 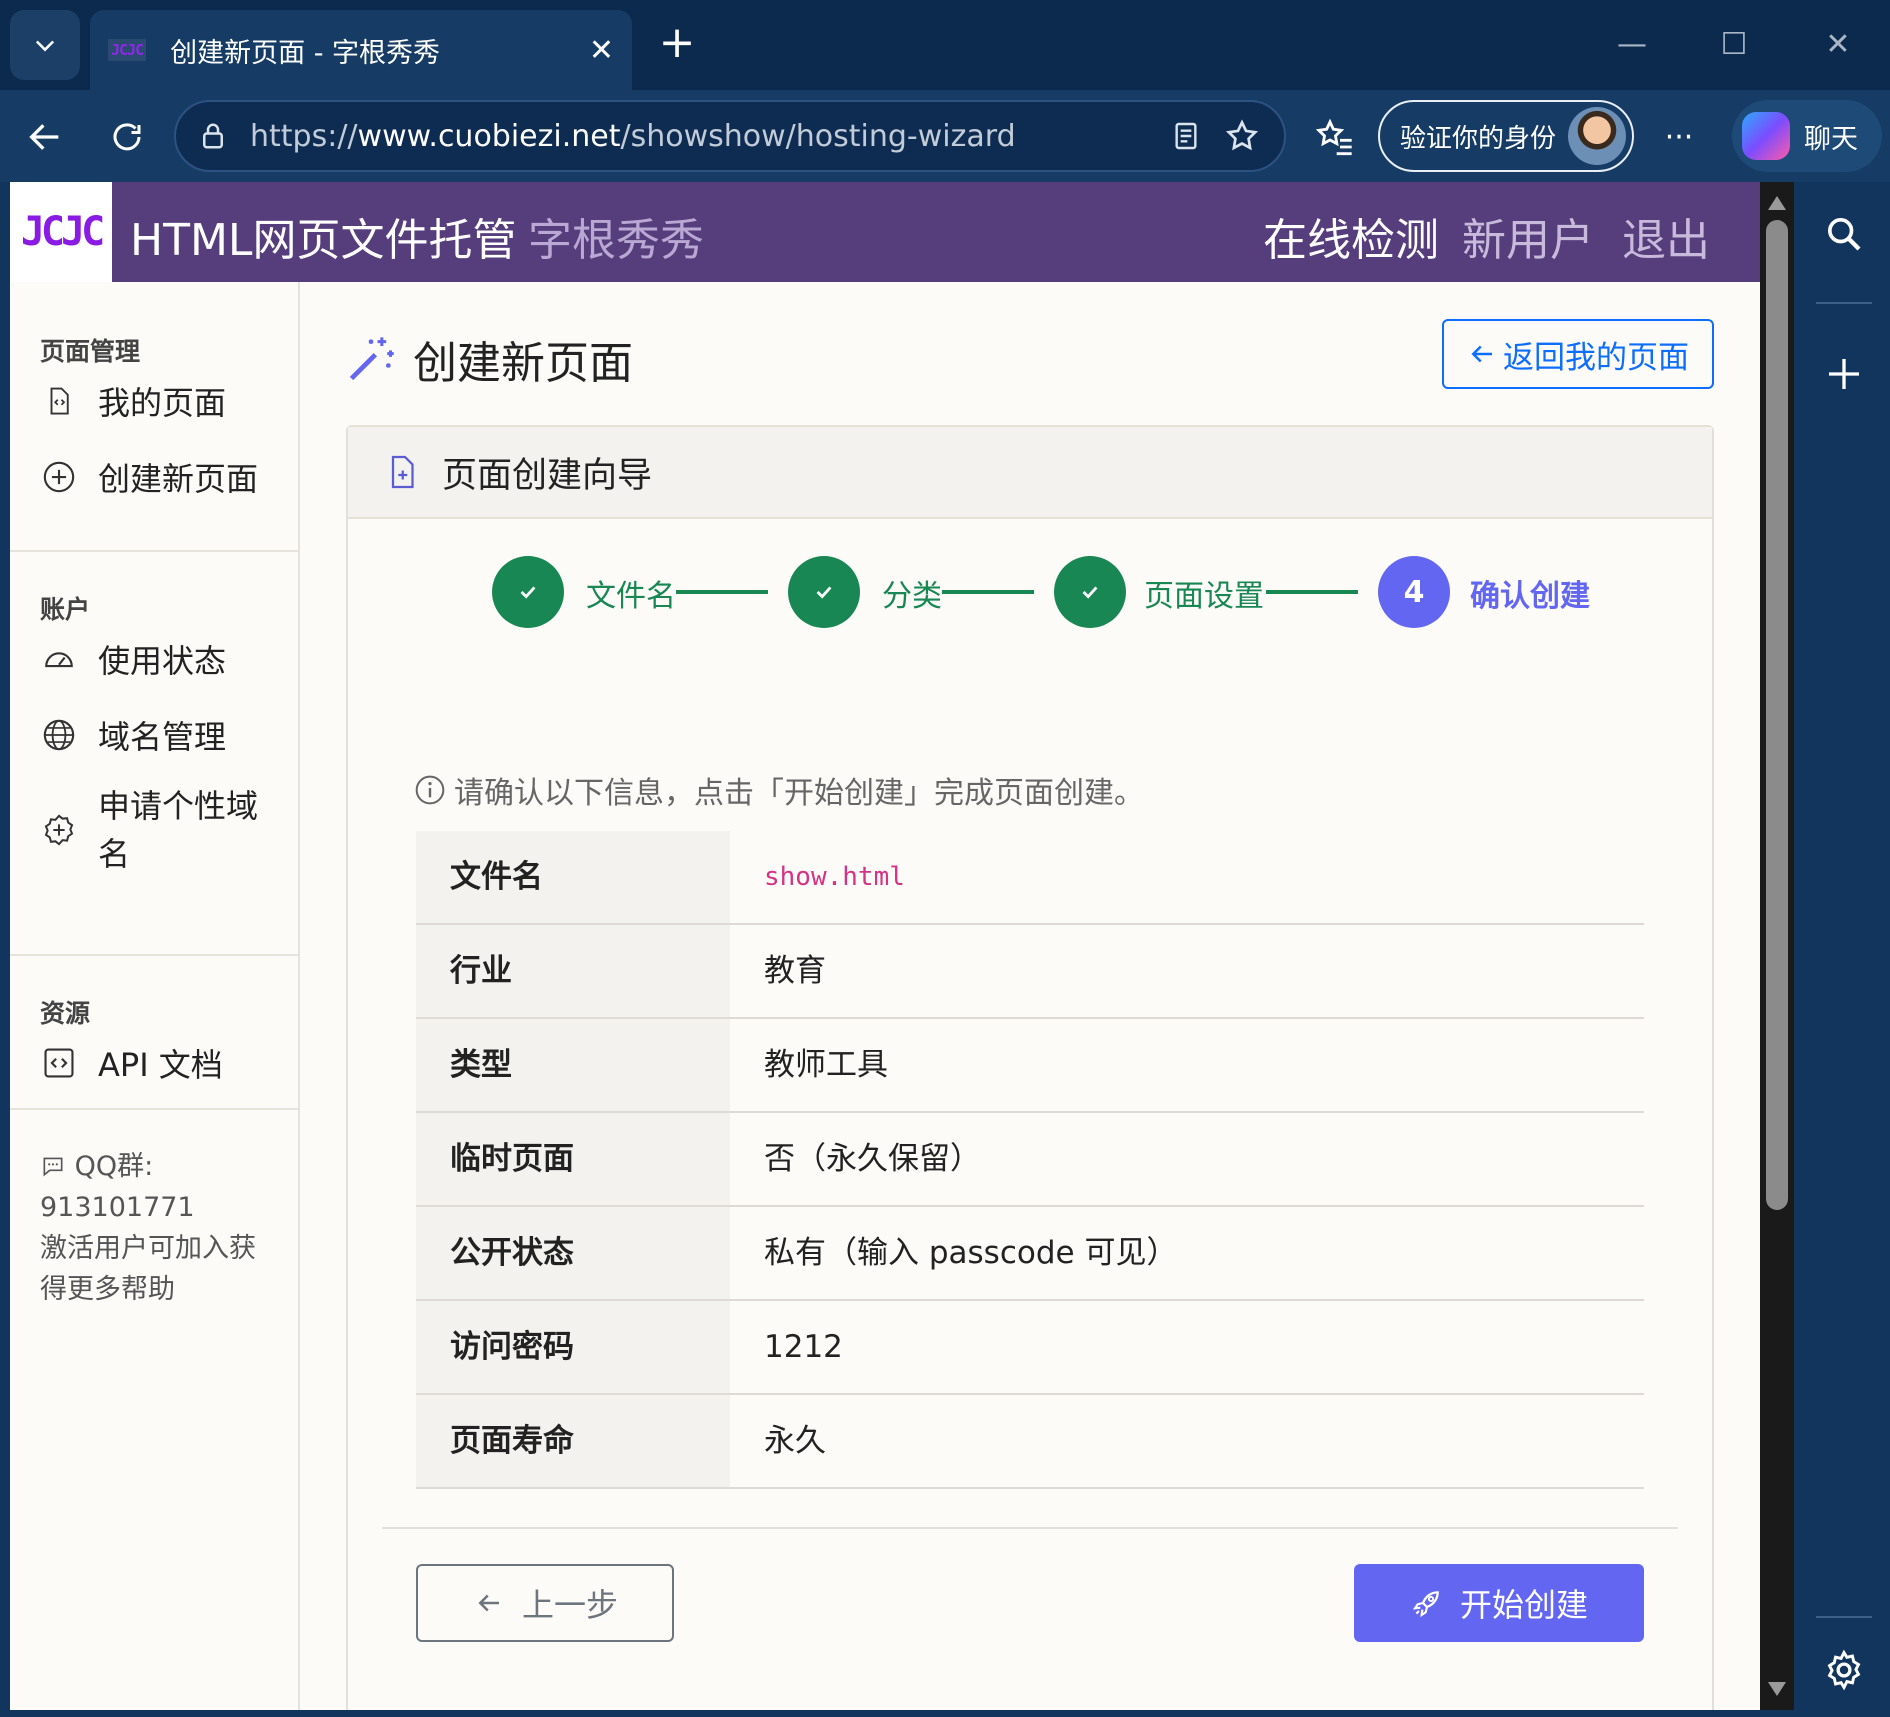 I want to click on summary-value: 教育, so click(x=795, y=971).